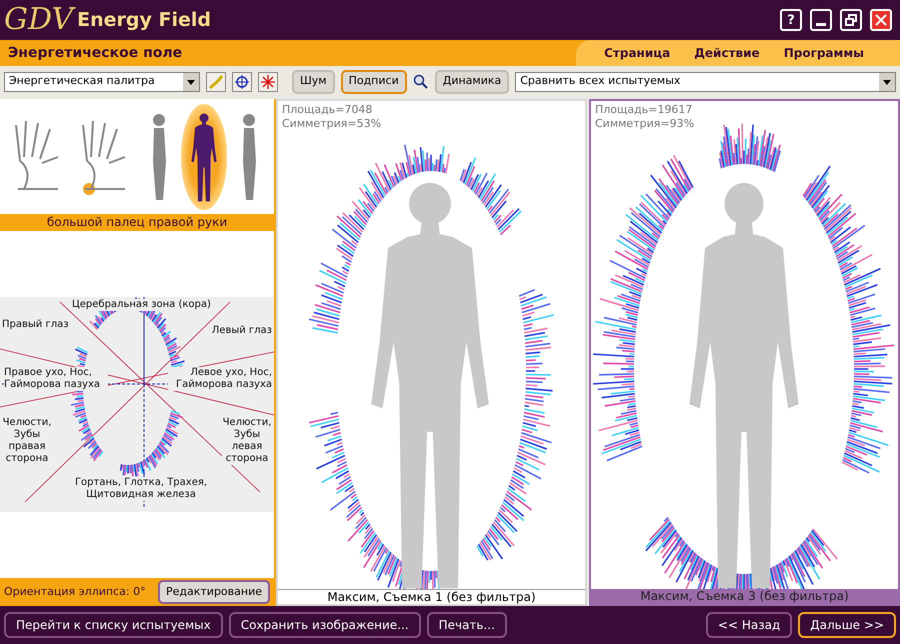  Describe the element at coordinates (113, 625) in the screenshot. I see `action-button: Перейти к списку испытуемых` at that location.